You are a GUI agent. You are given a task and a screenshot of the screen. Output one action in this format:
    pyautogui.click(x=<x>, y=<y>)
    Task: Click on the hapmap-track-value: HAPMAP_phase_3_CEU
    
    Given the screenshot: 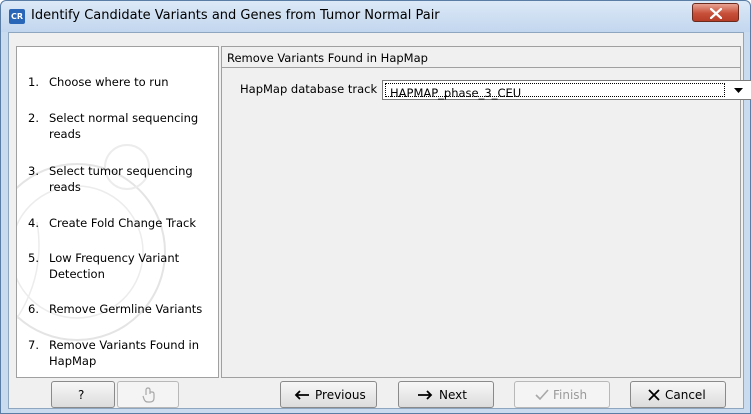 What is the action you would take?
    pyautogui.click(x=456, y=93)
    